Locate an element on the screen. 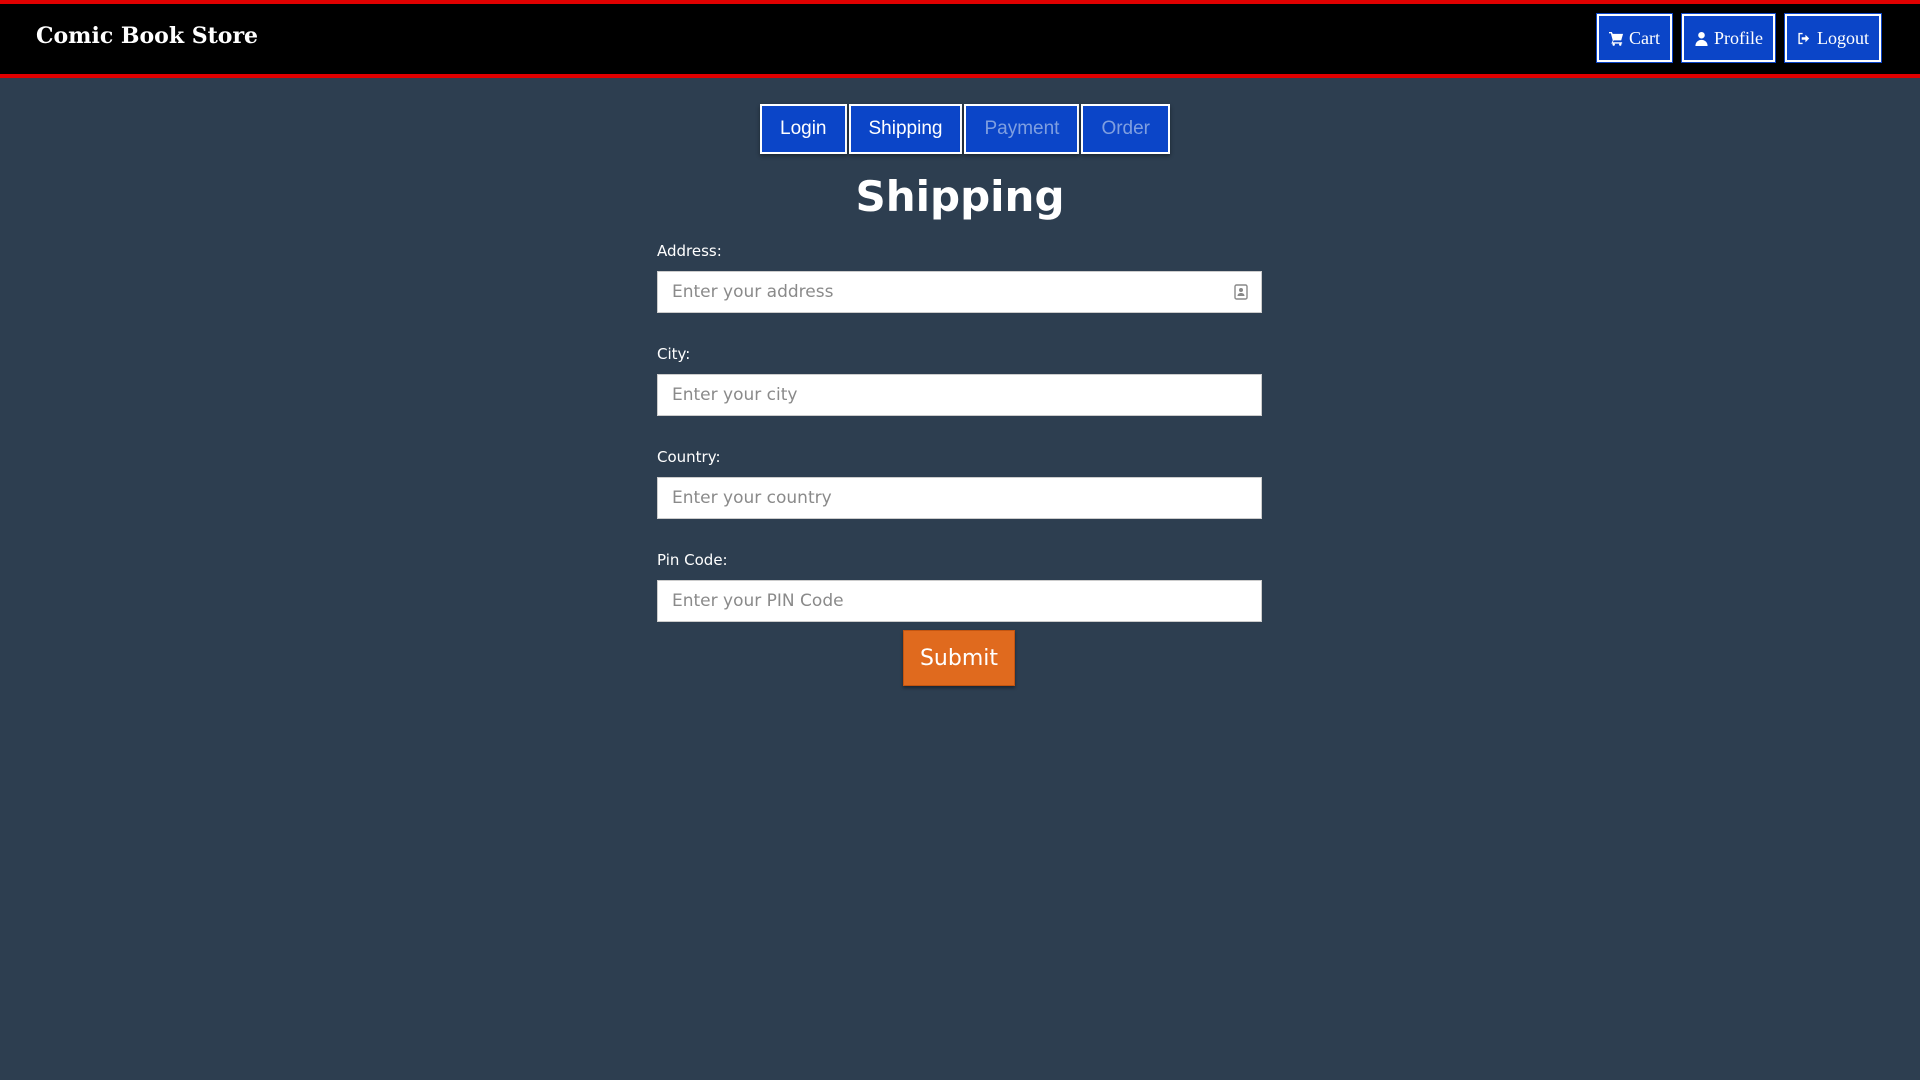  address-input is located at coordinates (959, 292).